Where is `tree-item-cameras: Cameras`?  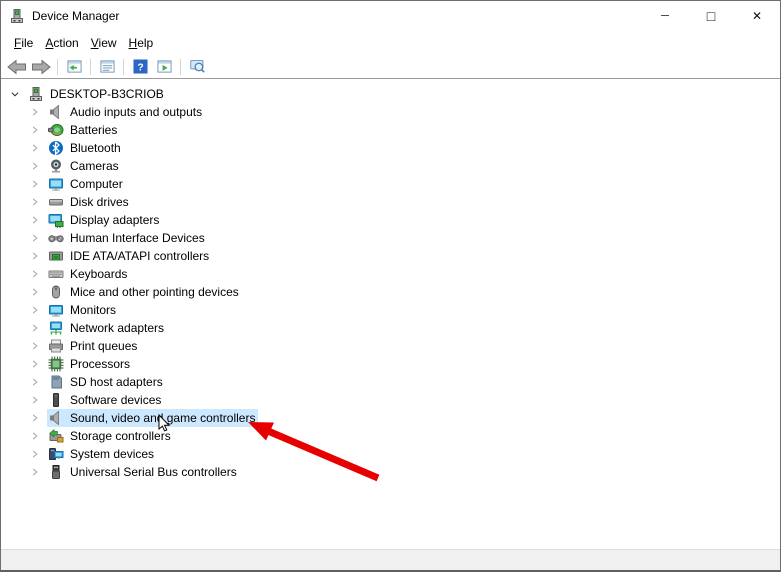 tree-item-cameras: Cameras is located at coordinates (390, 166).